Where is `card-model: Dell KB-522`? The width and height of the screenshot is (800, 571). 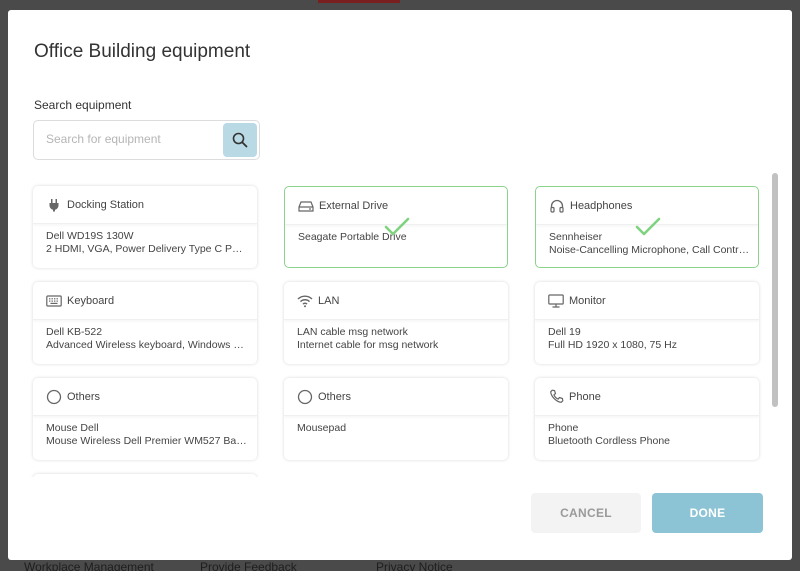
card-model: Dell KB-522 is located at coordinates (74, 332).